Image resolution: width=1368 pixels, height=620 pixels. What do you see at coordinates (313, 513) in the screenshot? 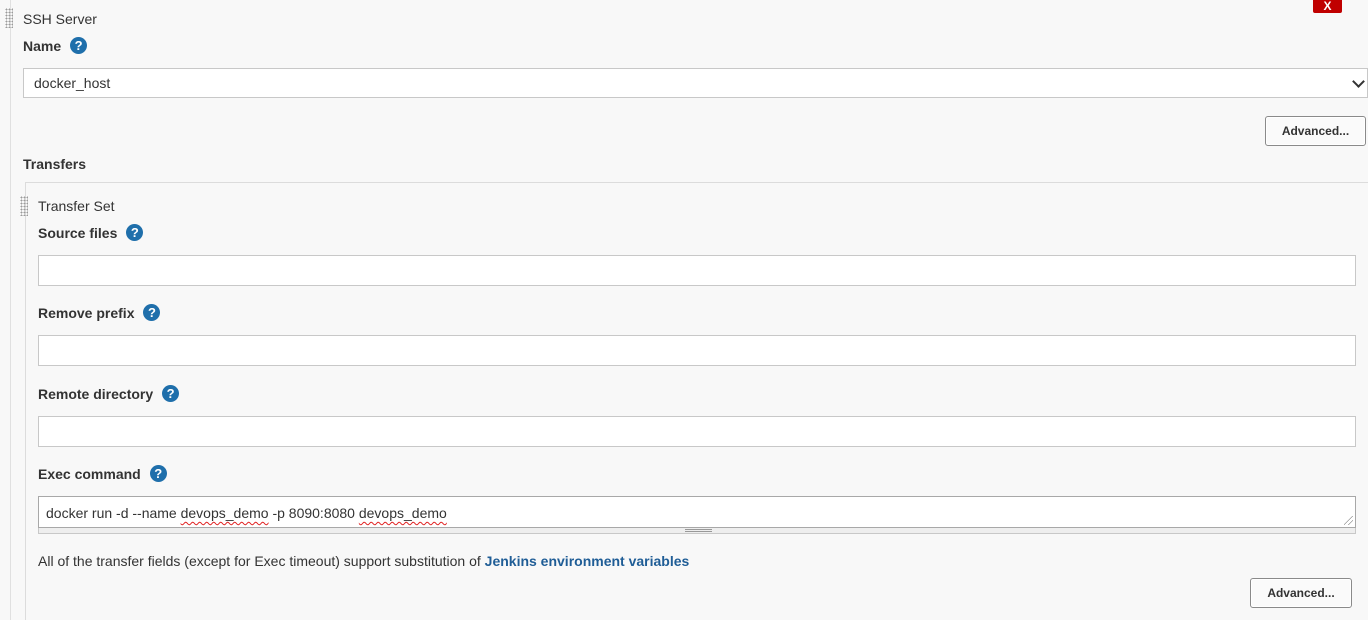
I see `exec-command-text-part: -p 8090:8080` at bounding box center [313, 513].